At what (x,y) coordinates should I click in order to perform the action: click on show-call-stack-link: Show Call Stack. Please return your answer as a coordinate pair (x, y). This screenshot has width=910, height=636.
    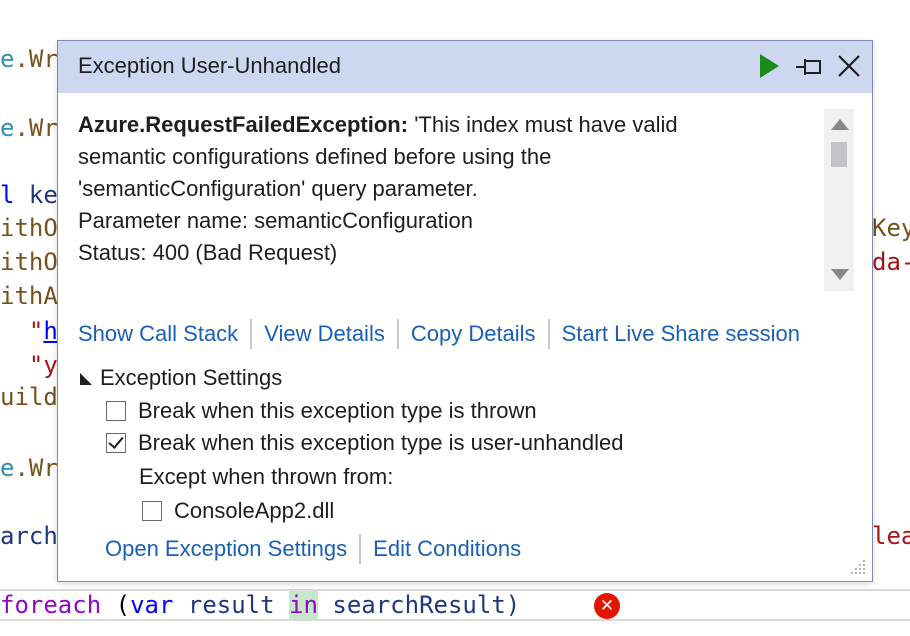
    Looking at the image, I should click on (158, 334).